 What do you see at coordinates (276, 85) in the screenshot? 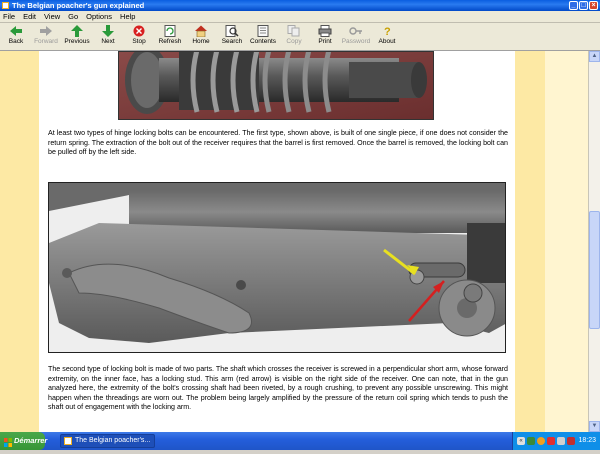
I see `locking-bolt-photo` at bounding box center [276, 85].